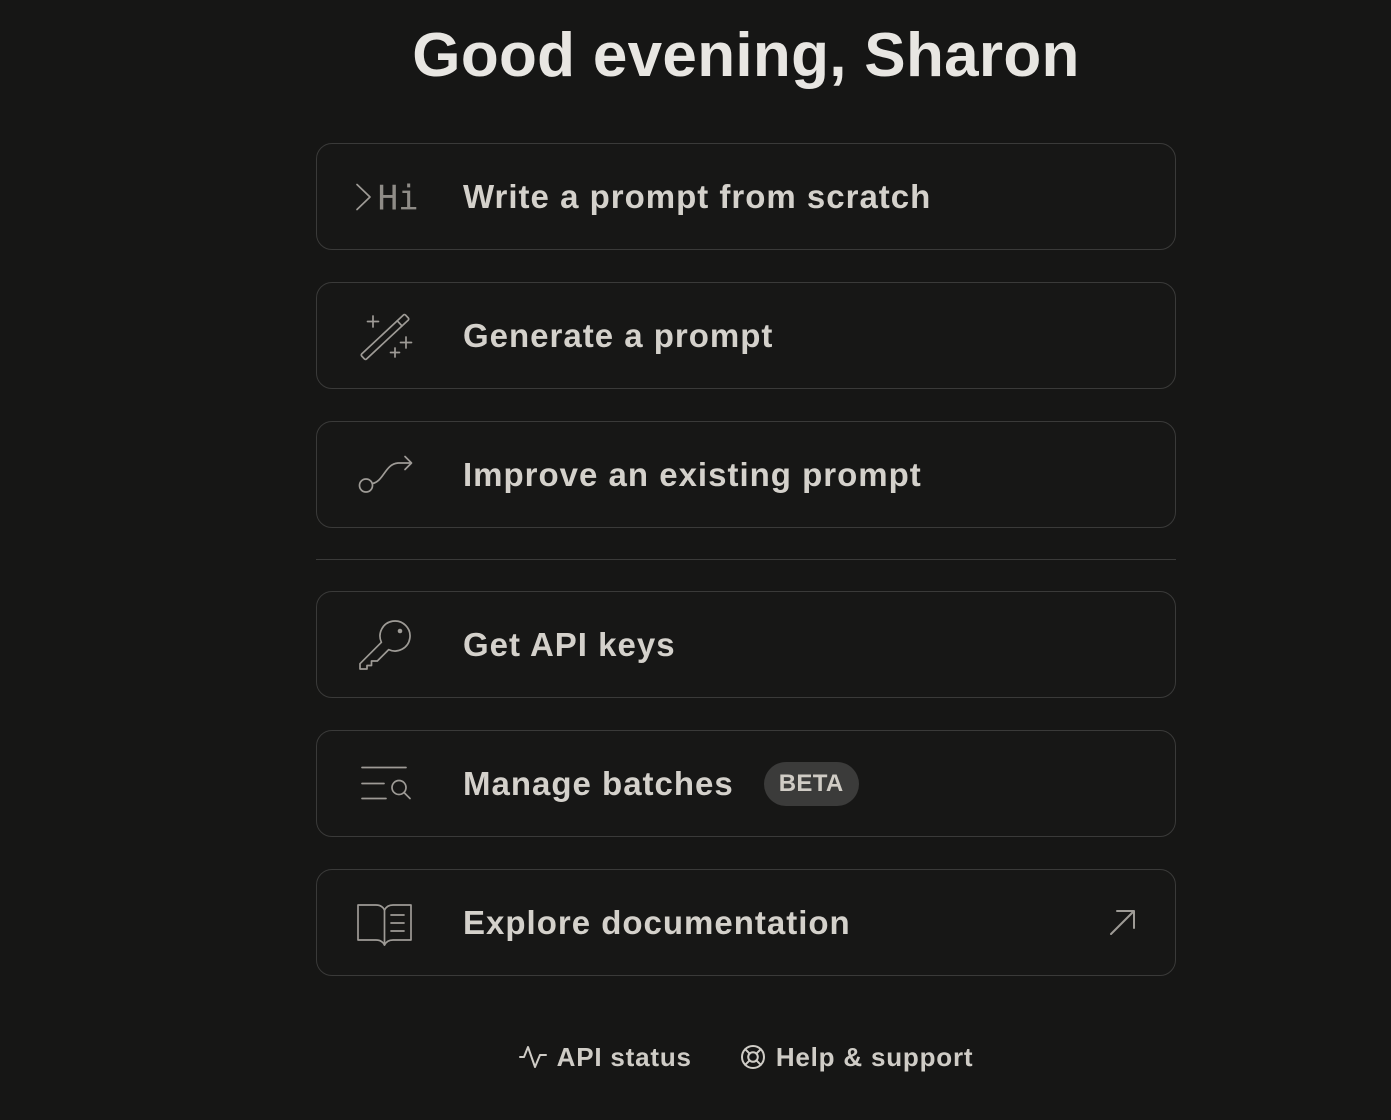 The height and width of the screenshot is (1120, 1391). What do you see at coordinates (618, 335) in the screenshot?
I see `card-label: Generate a prompt` at bounding box center [618, 335].